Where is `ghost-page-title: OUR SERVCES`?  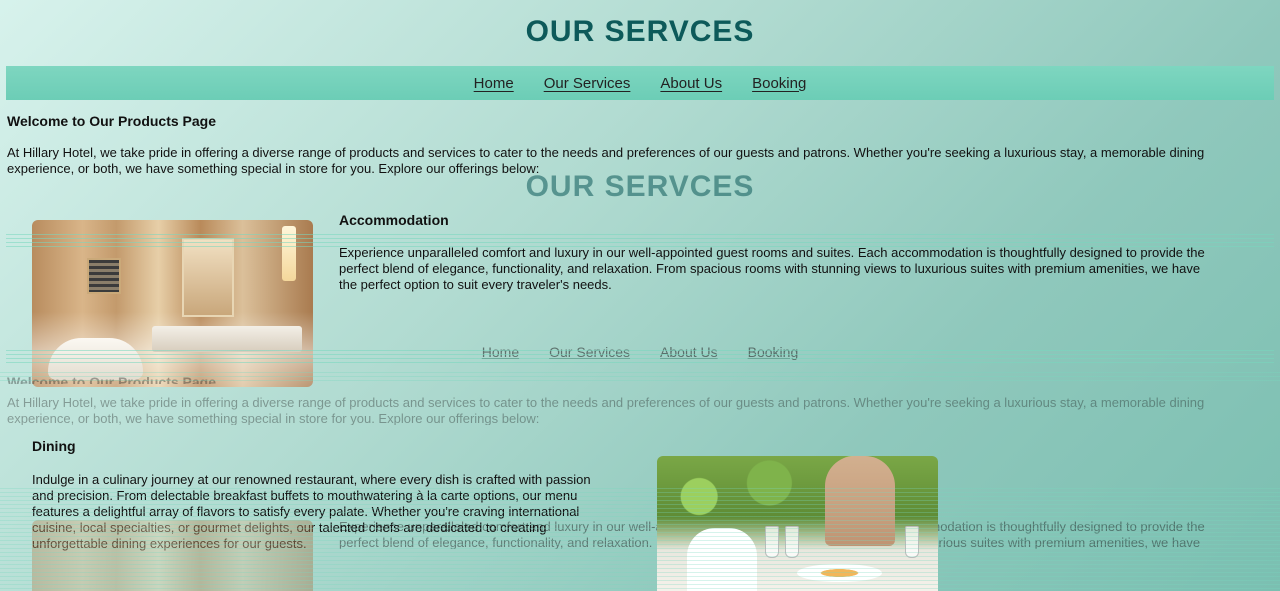
ghost-page-title: OUR SERVCES is located at coordinates (640, 184).